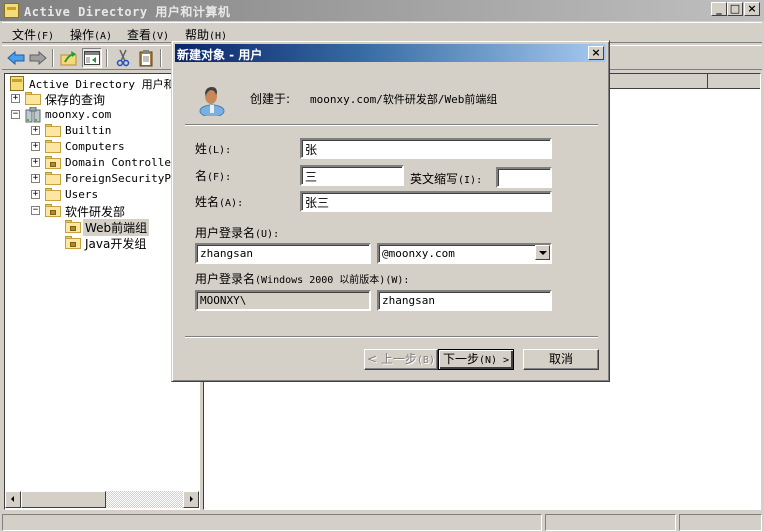 This screenshot has height=532, width=764. I want to click on initials-input, so click(524, 177).